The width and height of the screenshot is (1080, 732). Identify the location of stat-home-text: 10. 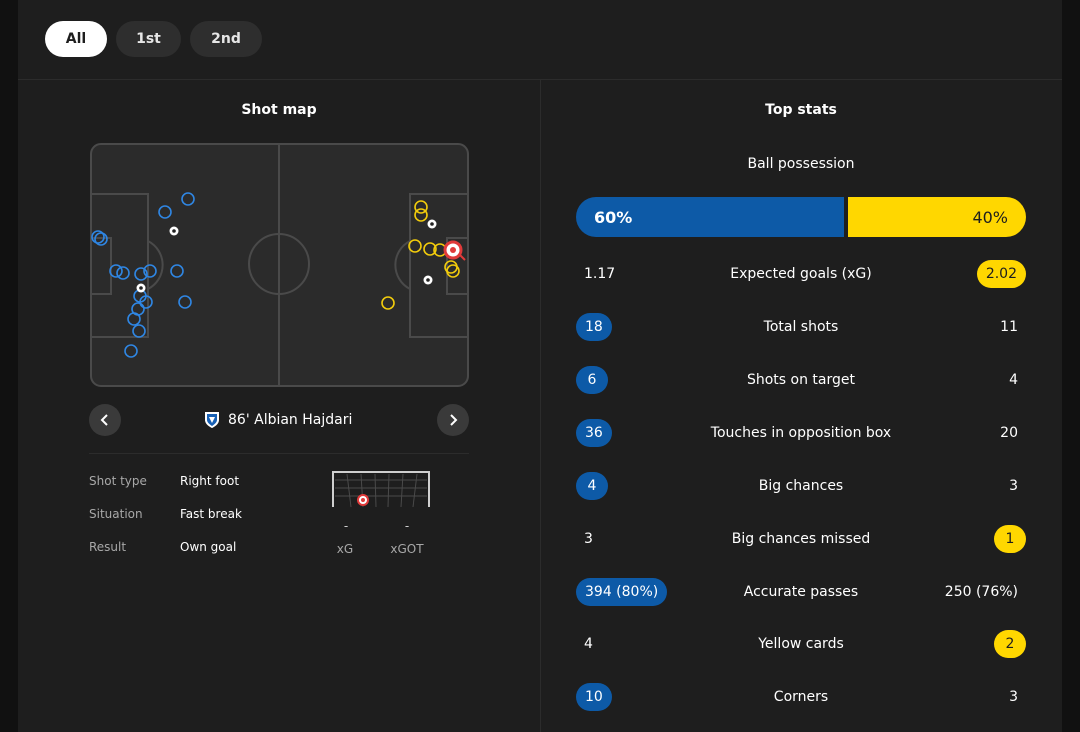
(594, 697).